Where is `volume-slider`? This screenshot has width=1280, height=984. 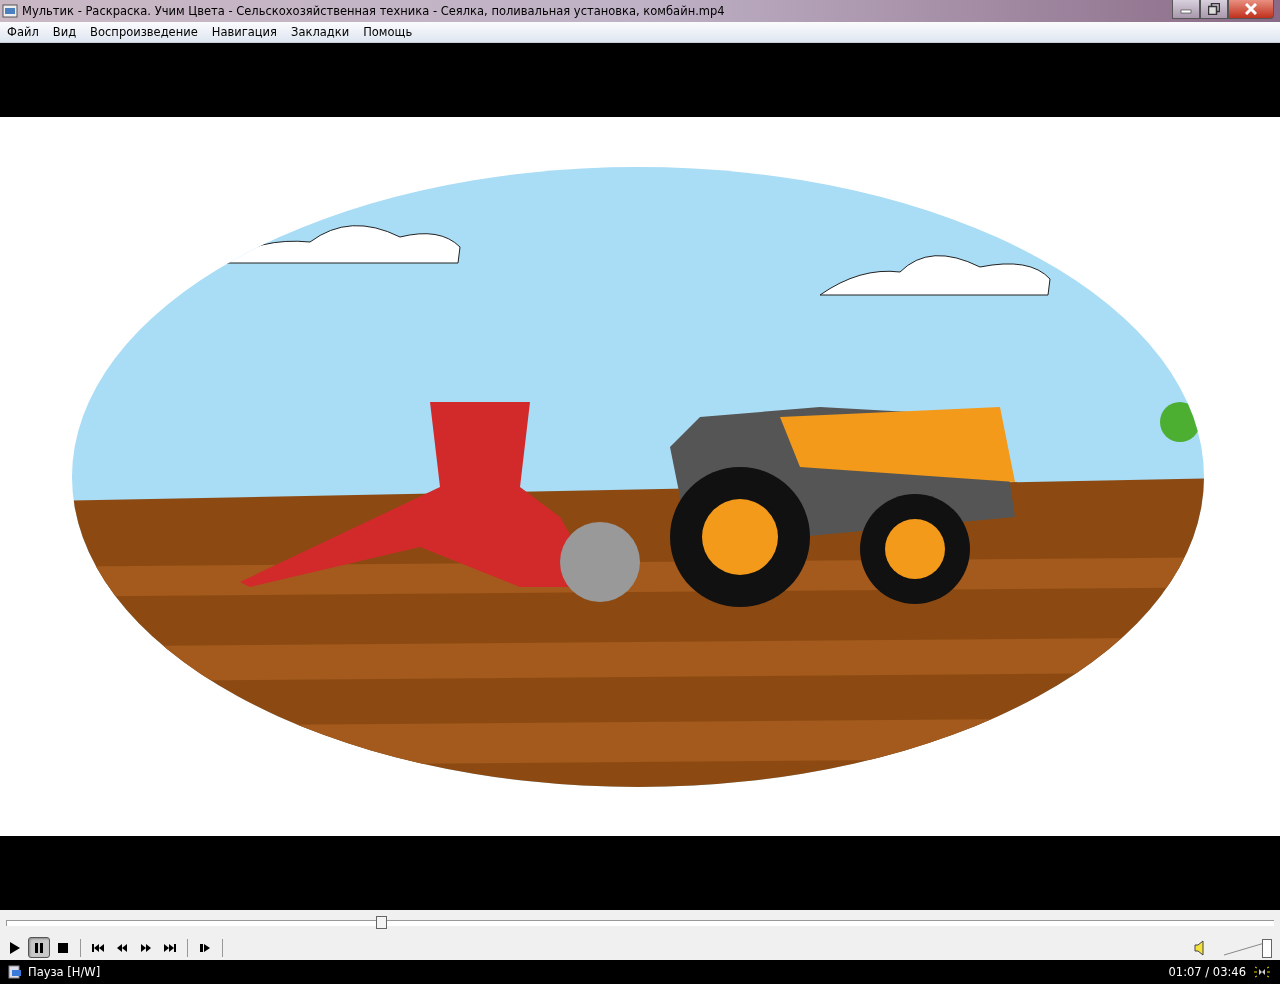 volume-slider is located at coordinates (1247, 947).